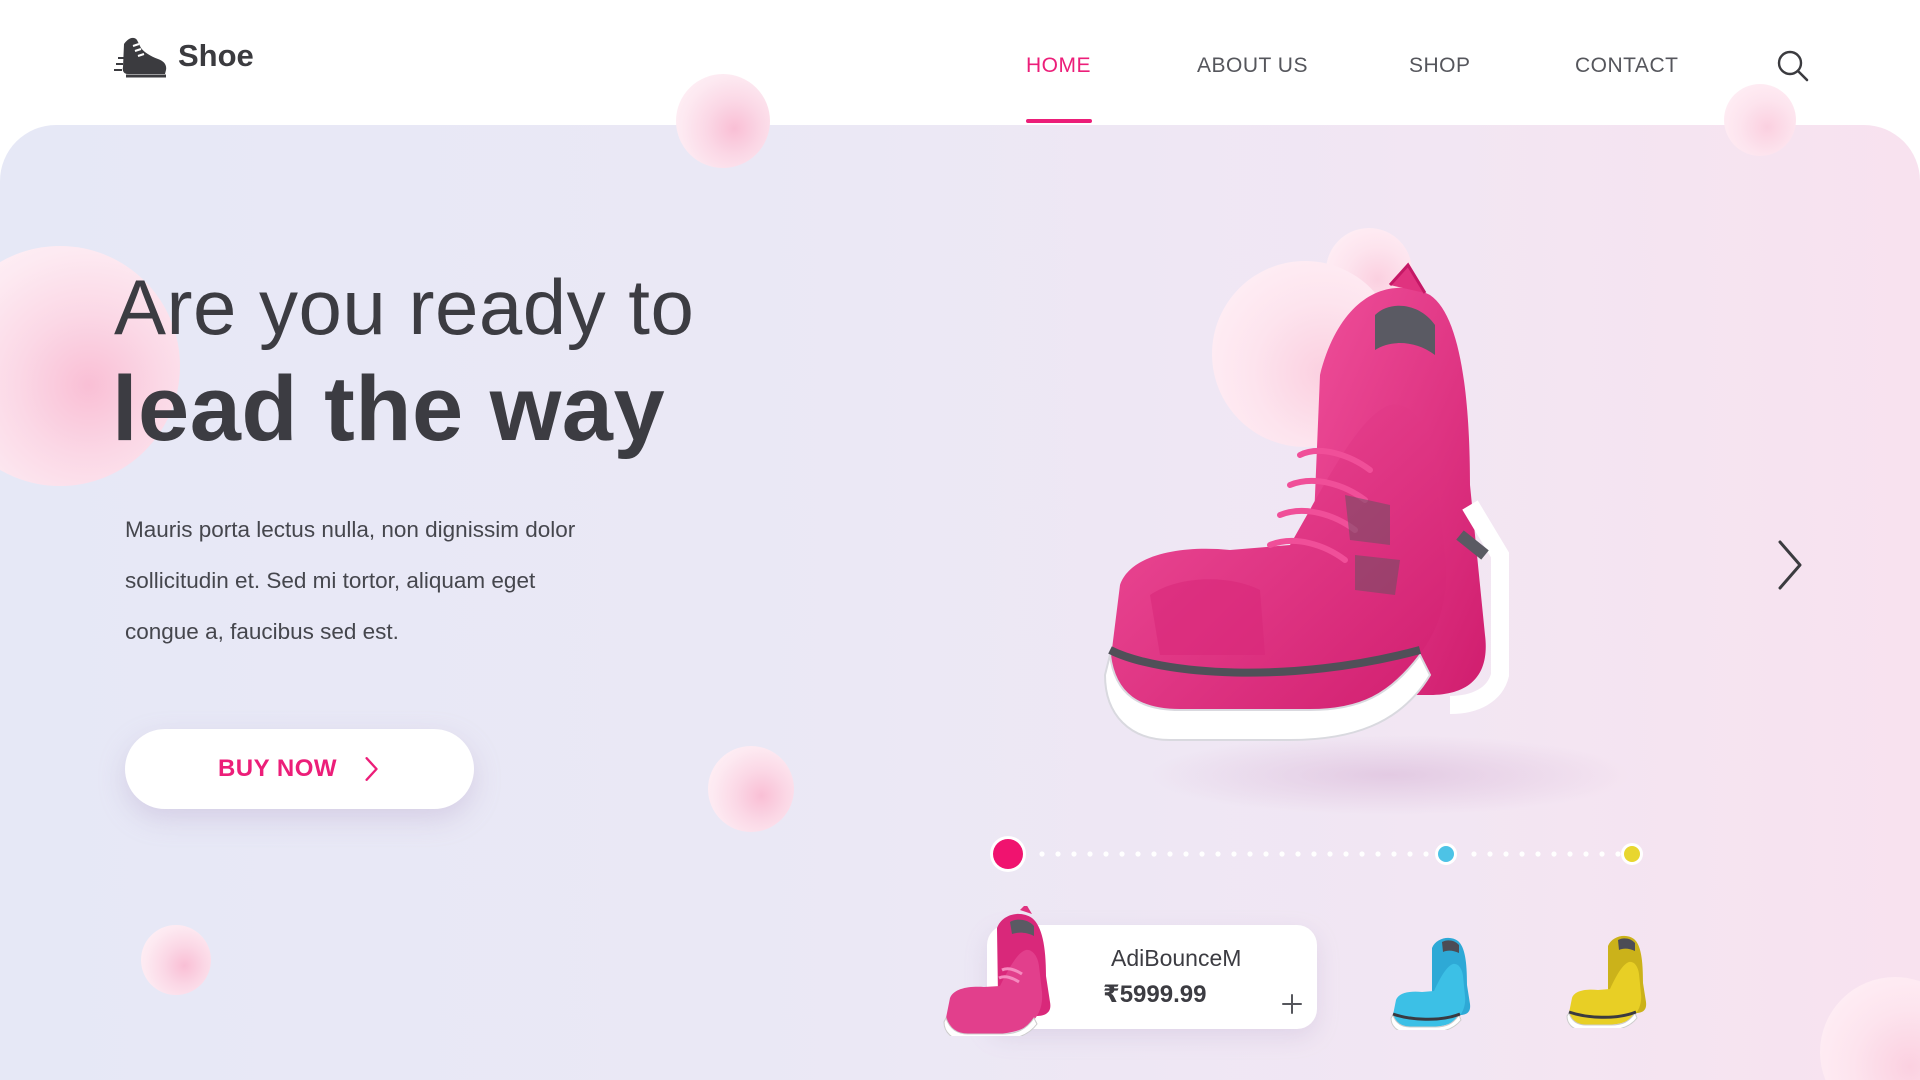  I want to click on search-button, so click(1793, 66).